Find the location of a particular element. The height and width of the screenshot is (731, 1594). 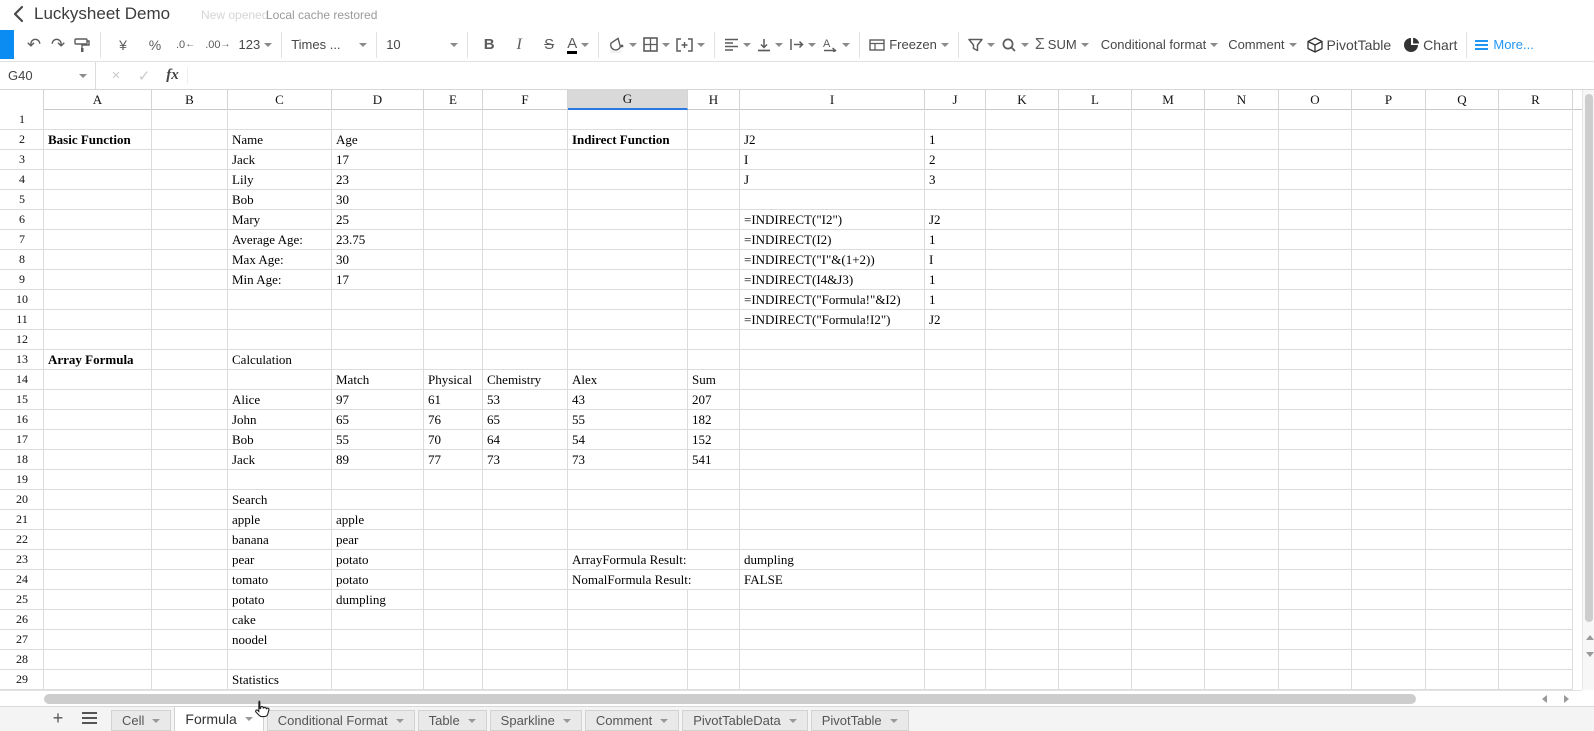

sheet-tab-pivottable: PivotTable is located at coordinates (859, 720).